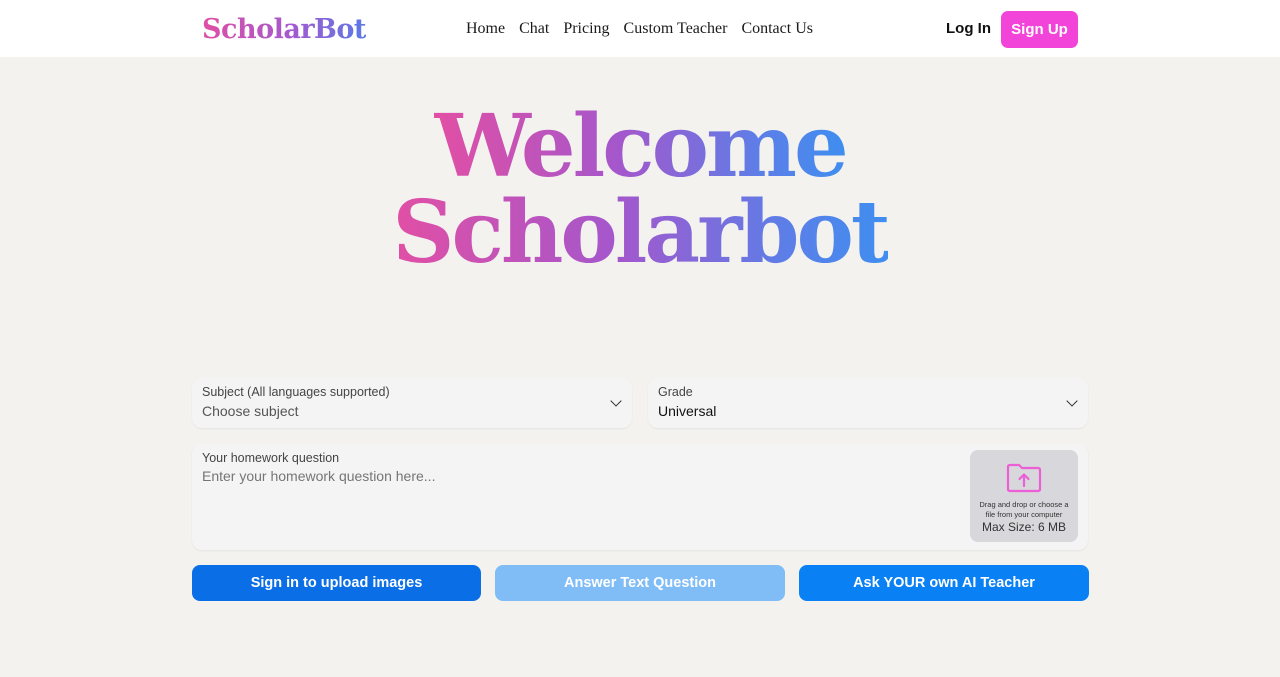 The height and width of the screenshot is (677, 1280). I want to click on subject-label: Subject (All languages supported), so click(296, 392).